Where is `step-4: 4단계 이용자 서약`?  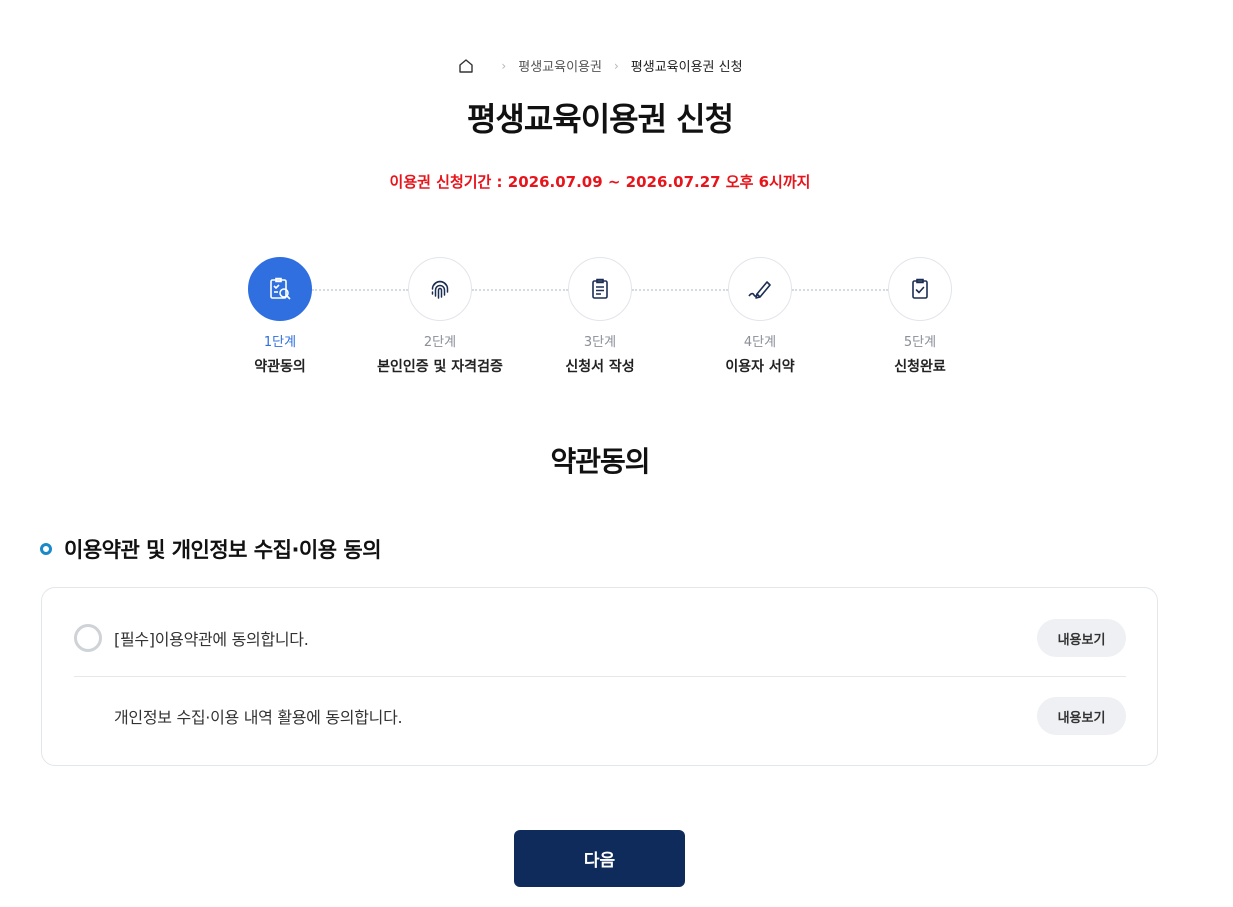 step-4: 4단계 이용자 서약 is located at coordinates (760, 316).